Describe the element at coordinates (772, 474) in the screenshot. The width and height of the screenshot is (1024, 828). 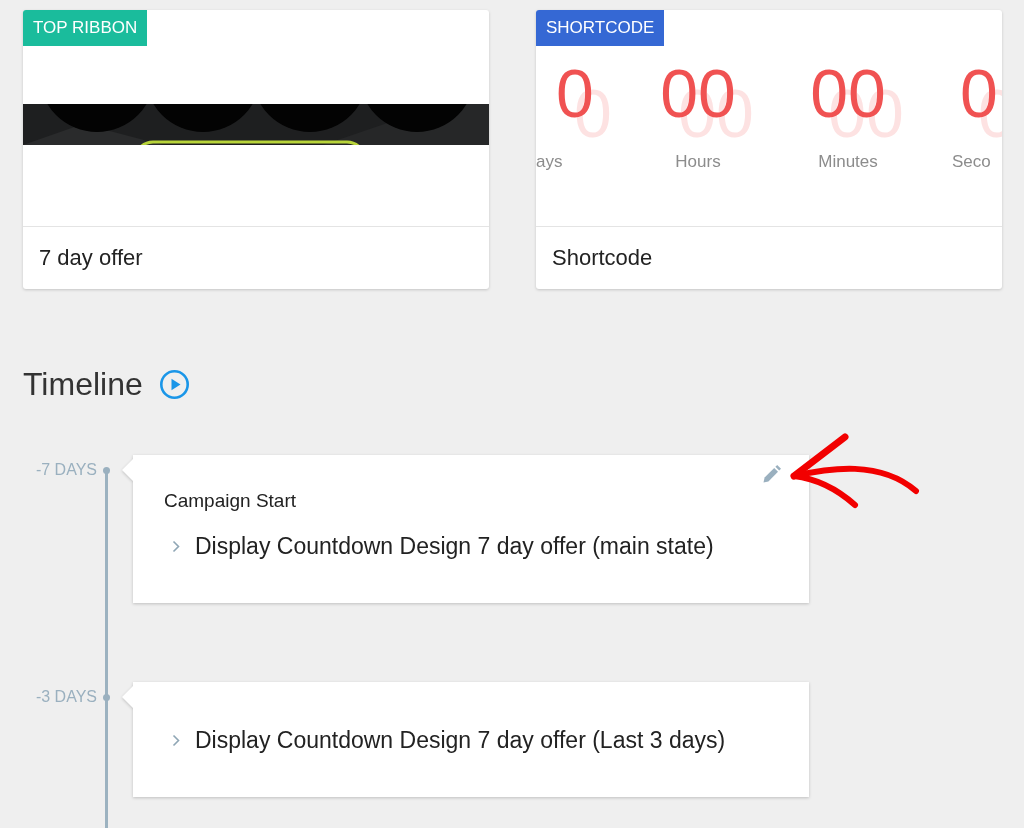
I see `pencil-icon` at that location.